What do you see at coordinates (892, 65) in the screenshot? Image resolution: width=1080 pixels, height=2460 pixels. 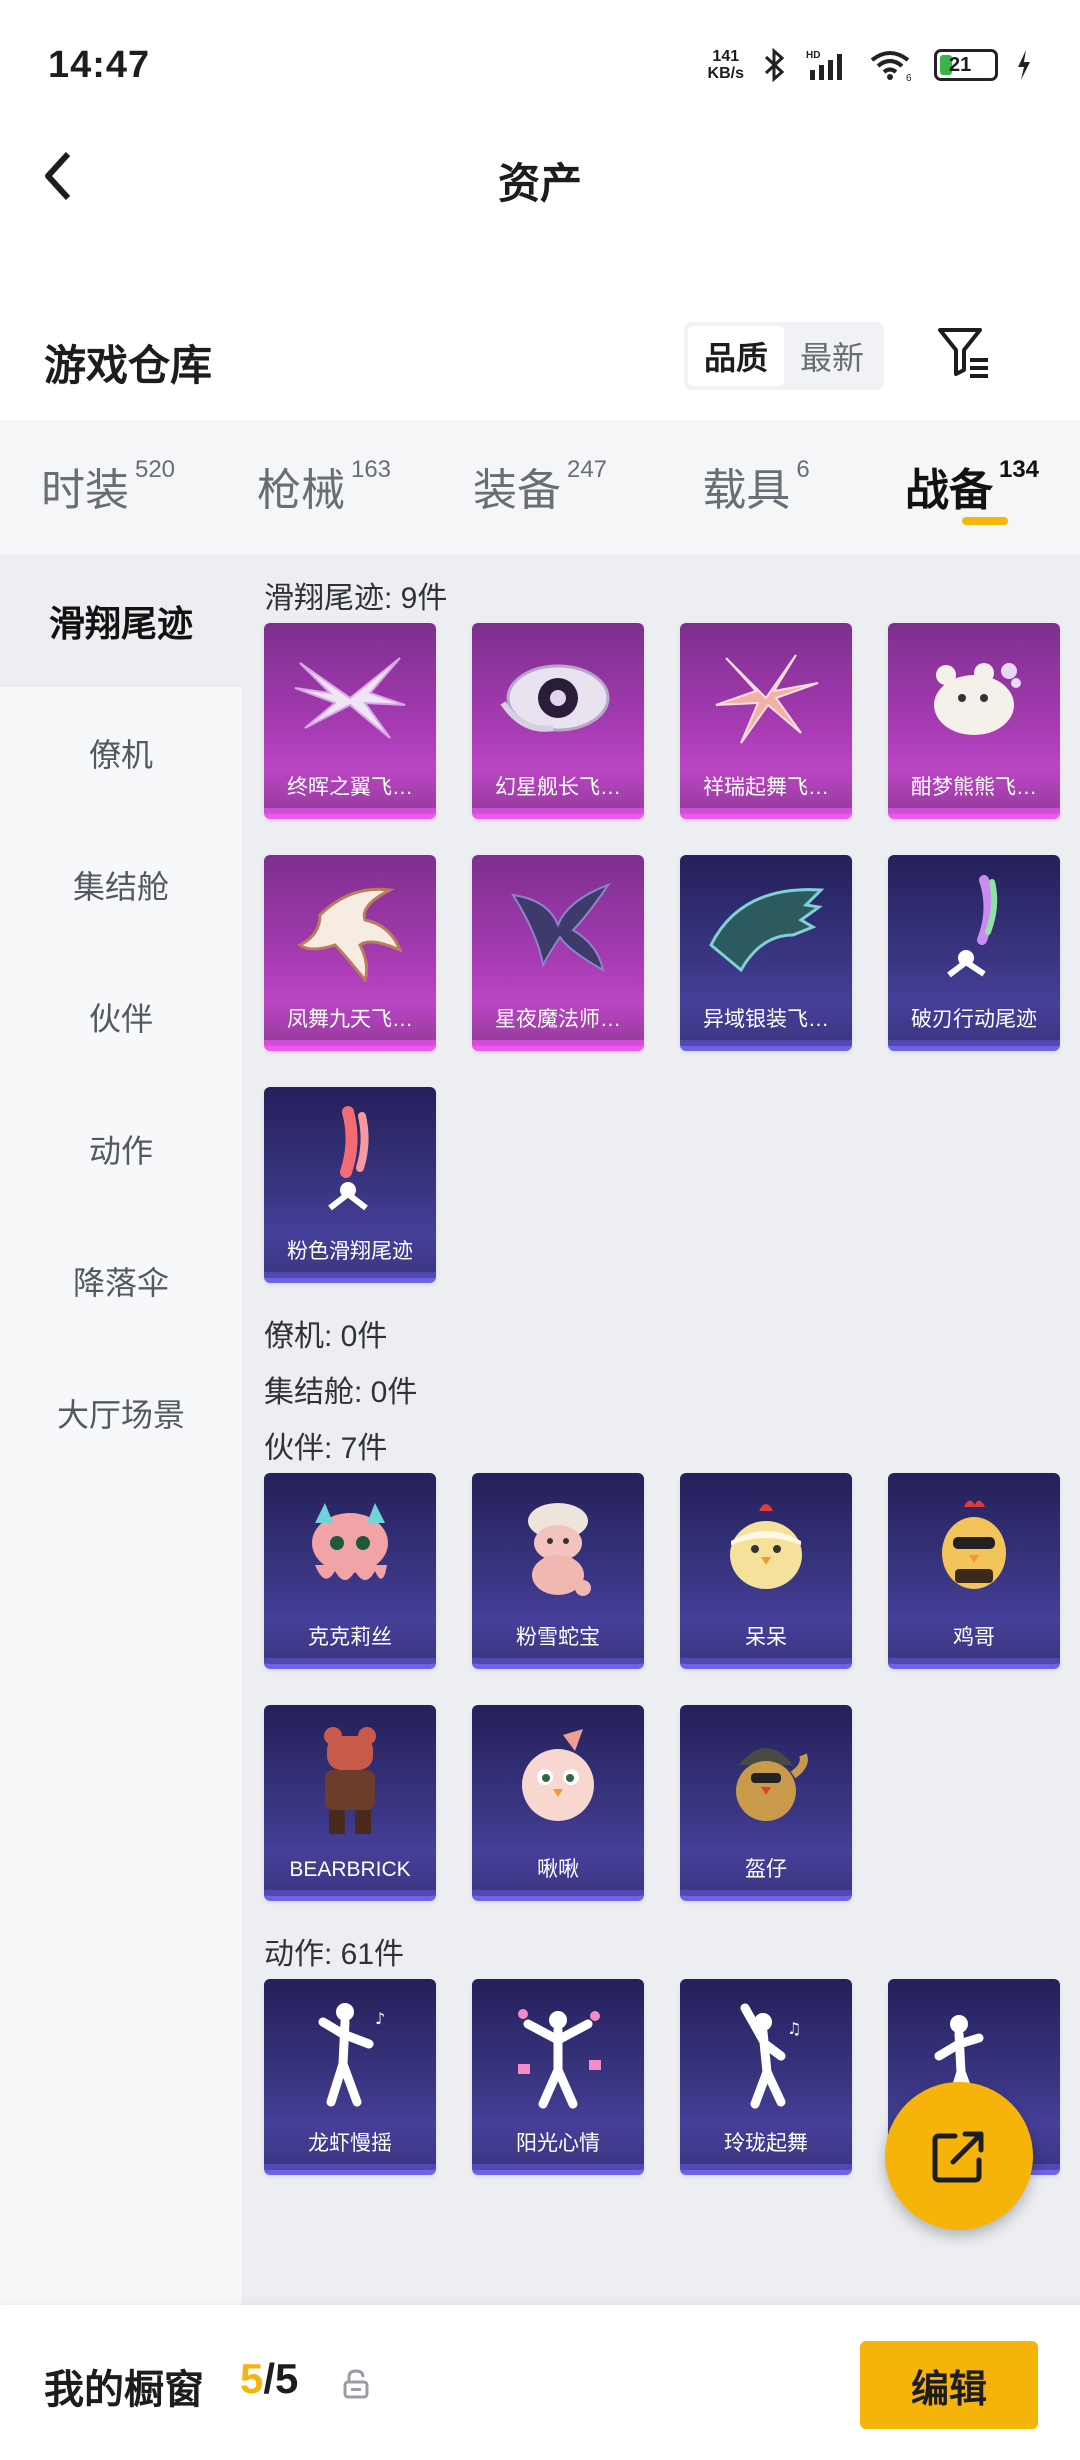 I see `wifi-icon: 6` at bounding box center [892, 65].